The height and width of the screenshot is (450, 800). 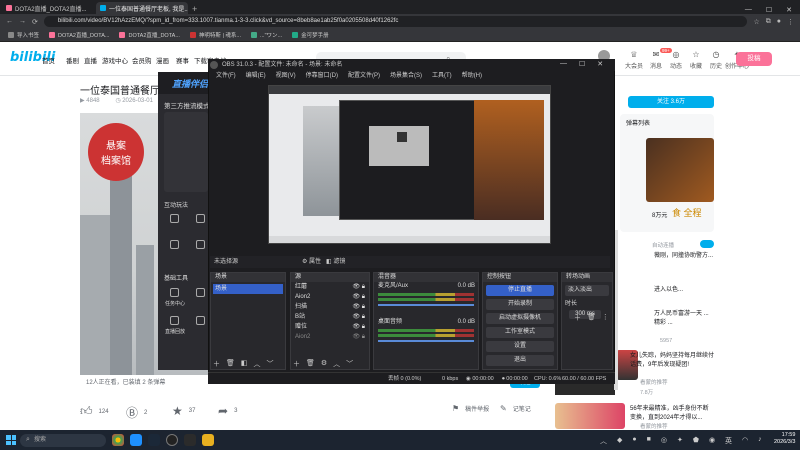 I want to click on menu-file: 文件(F), so click(x=226, y=76).